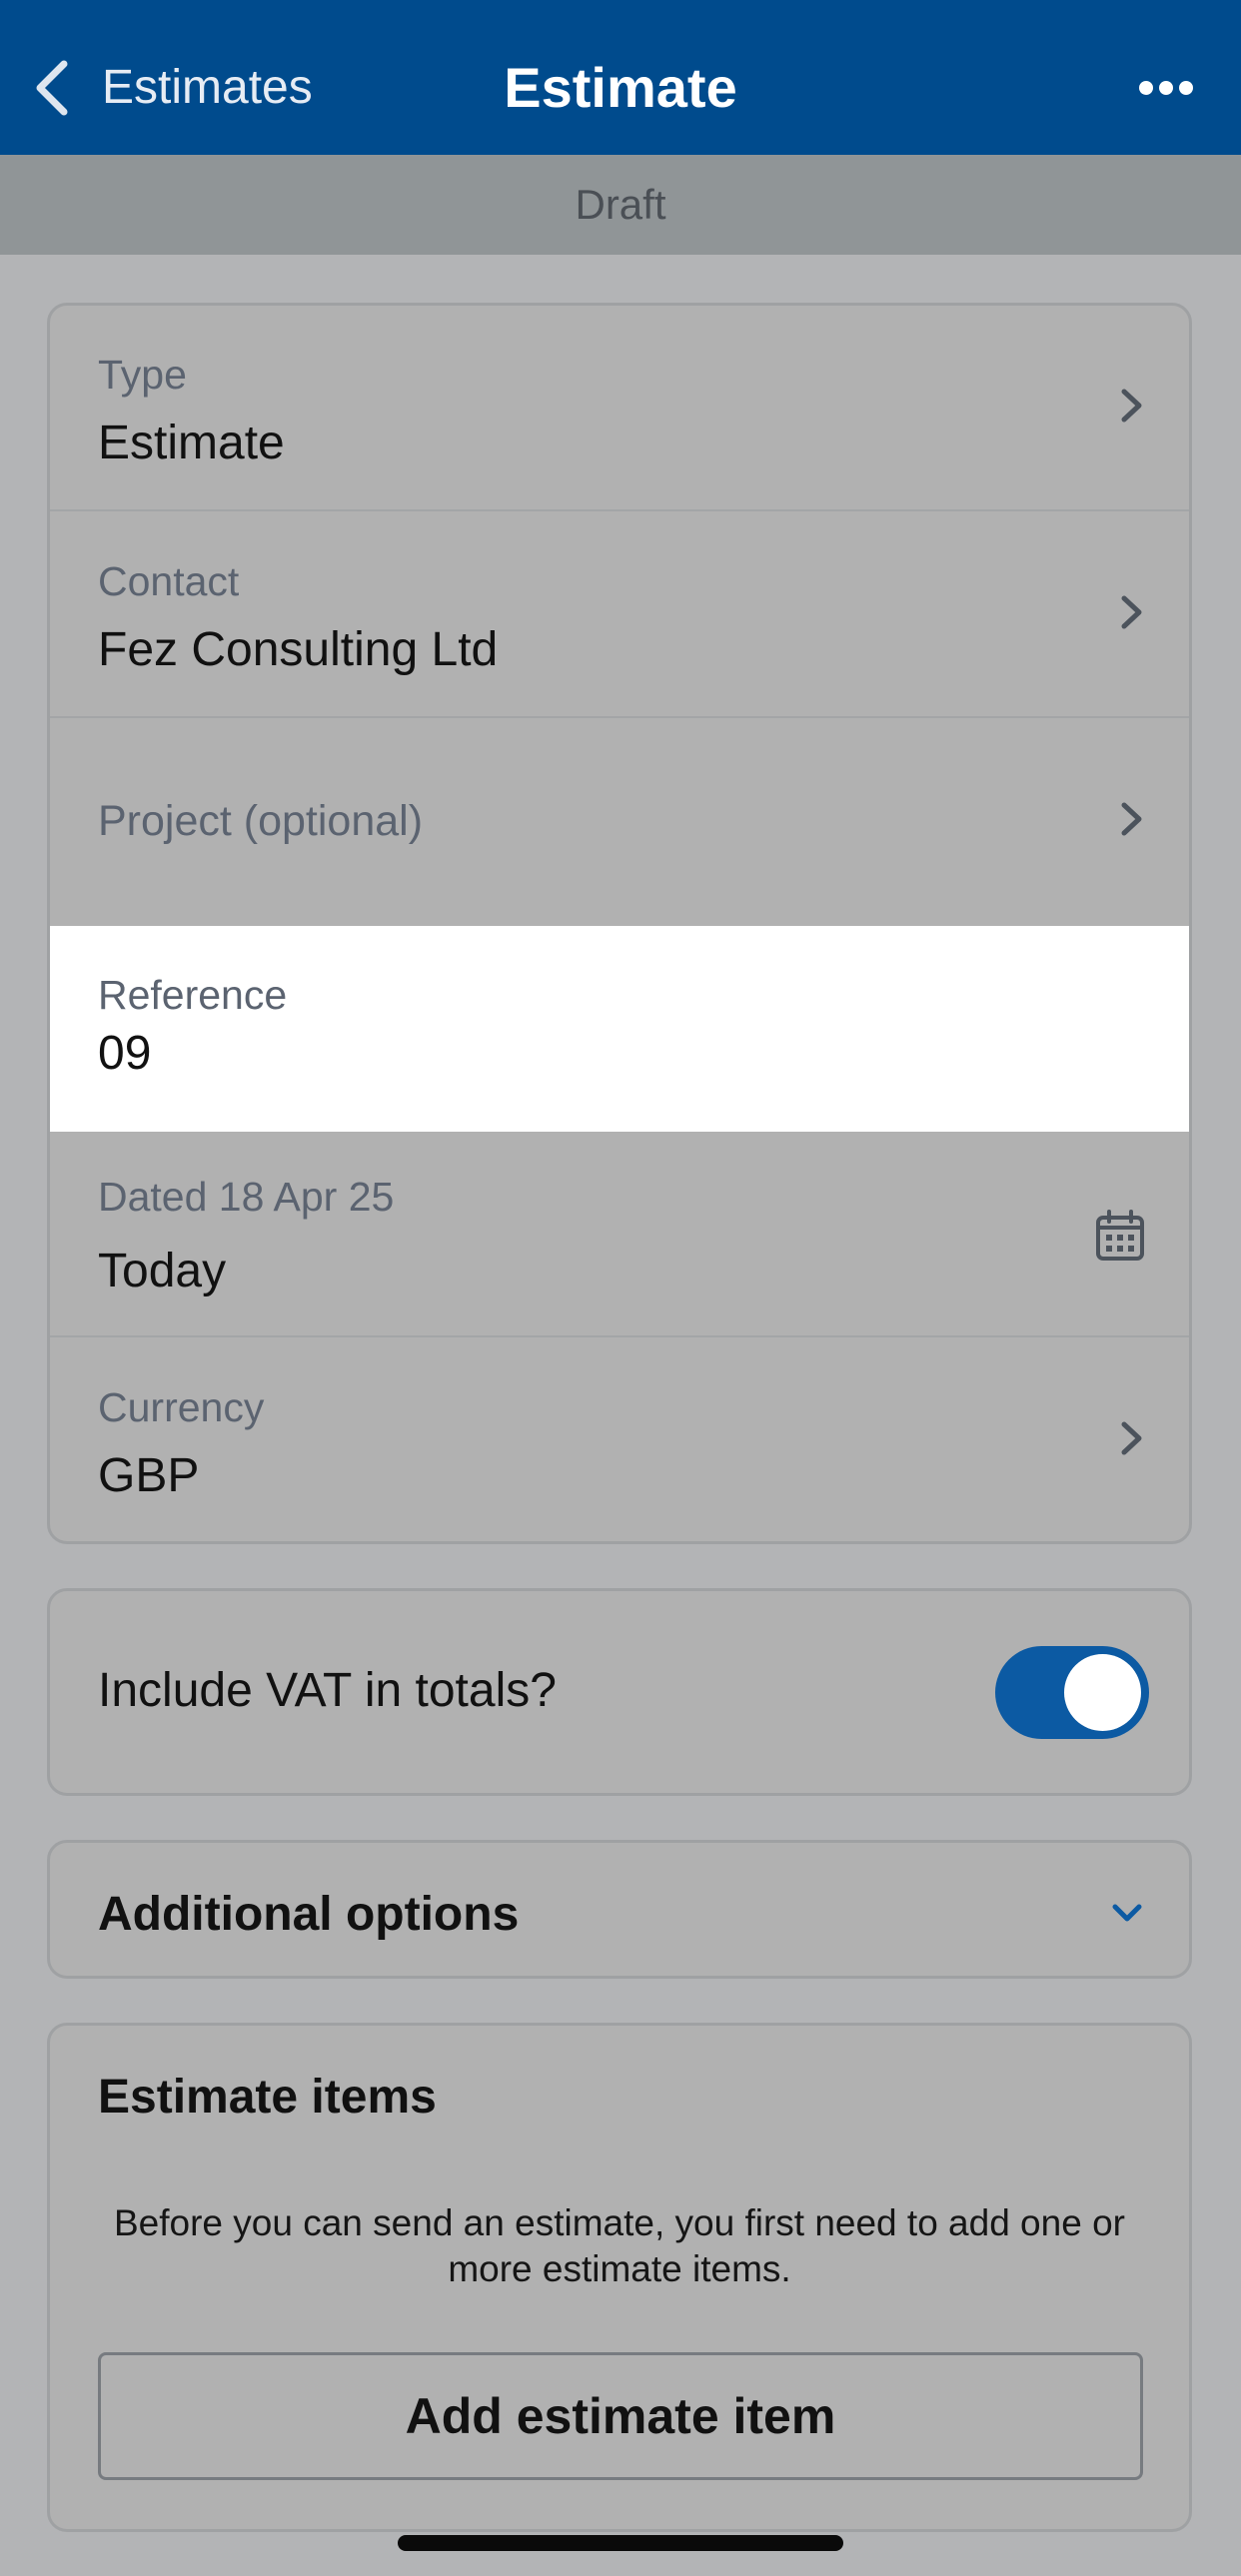 Image resolution: width=1241 pixels, height=2576 pixels. What do you see at coordinates (191, 443) in the screenshot?
I see `type-value: Estimate` at bounding box center [191, 443].